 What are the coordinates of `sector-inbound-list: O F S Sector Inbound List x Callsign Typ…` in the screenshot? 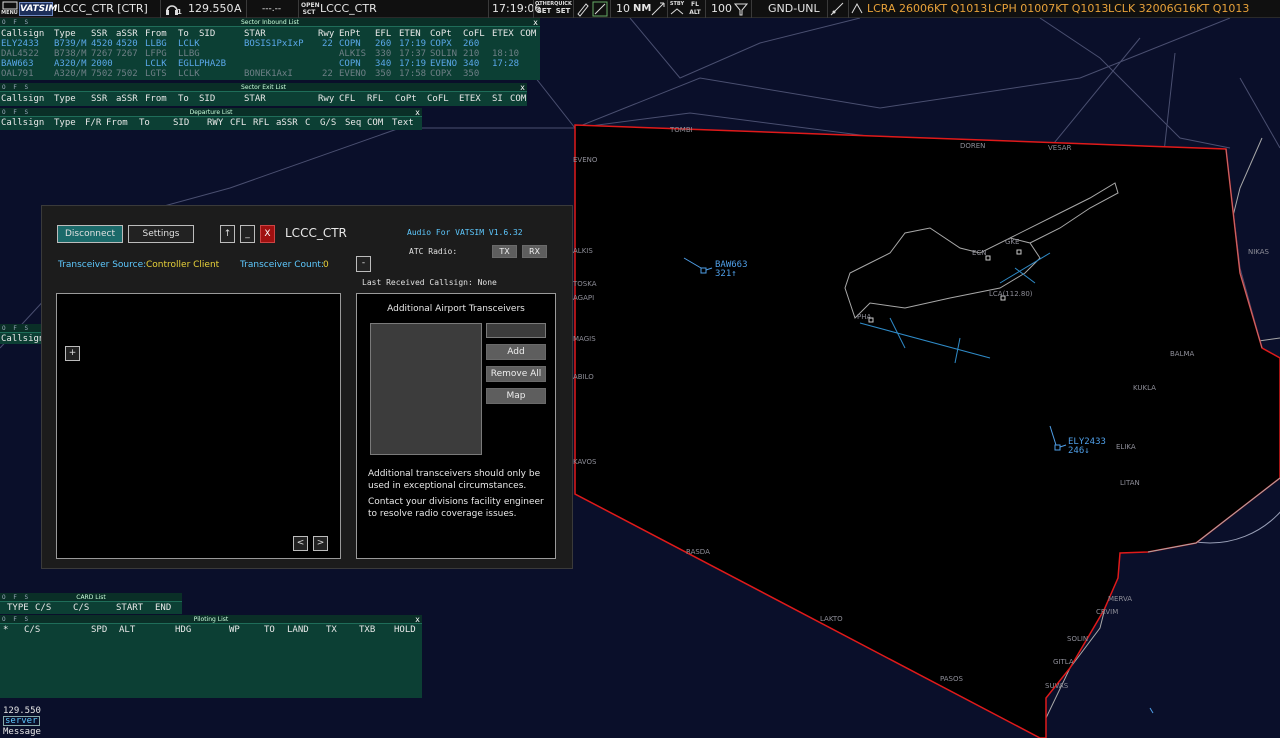 It's located at (270, 49).